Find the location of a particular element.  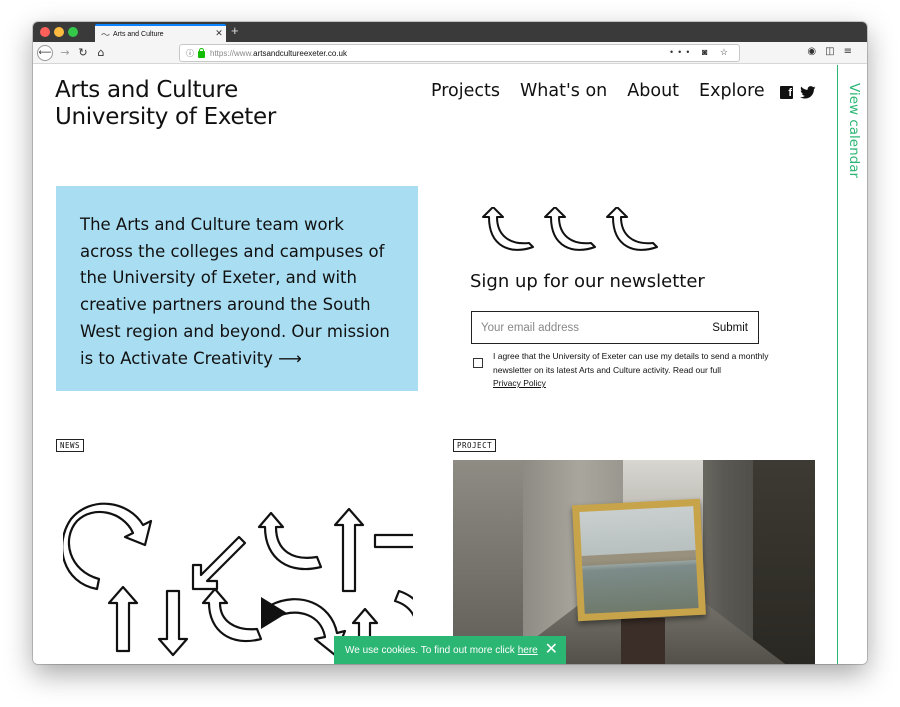

reader-icon: ◉ is located at coordinates (816, 51).